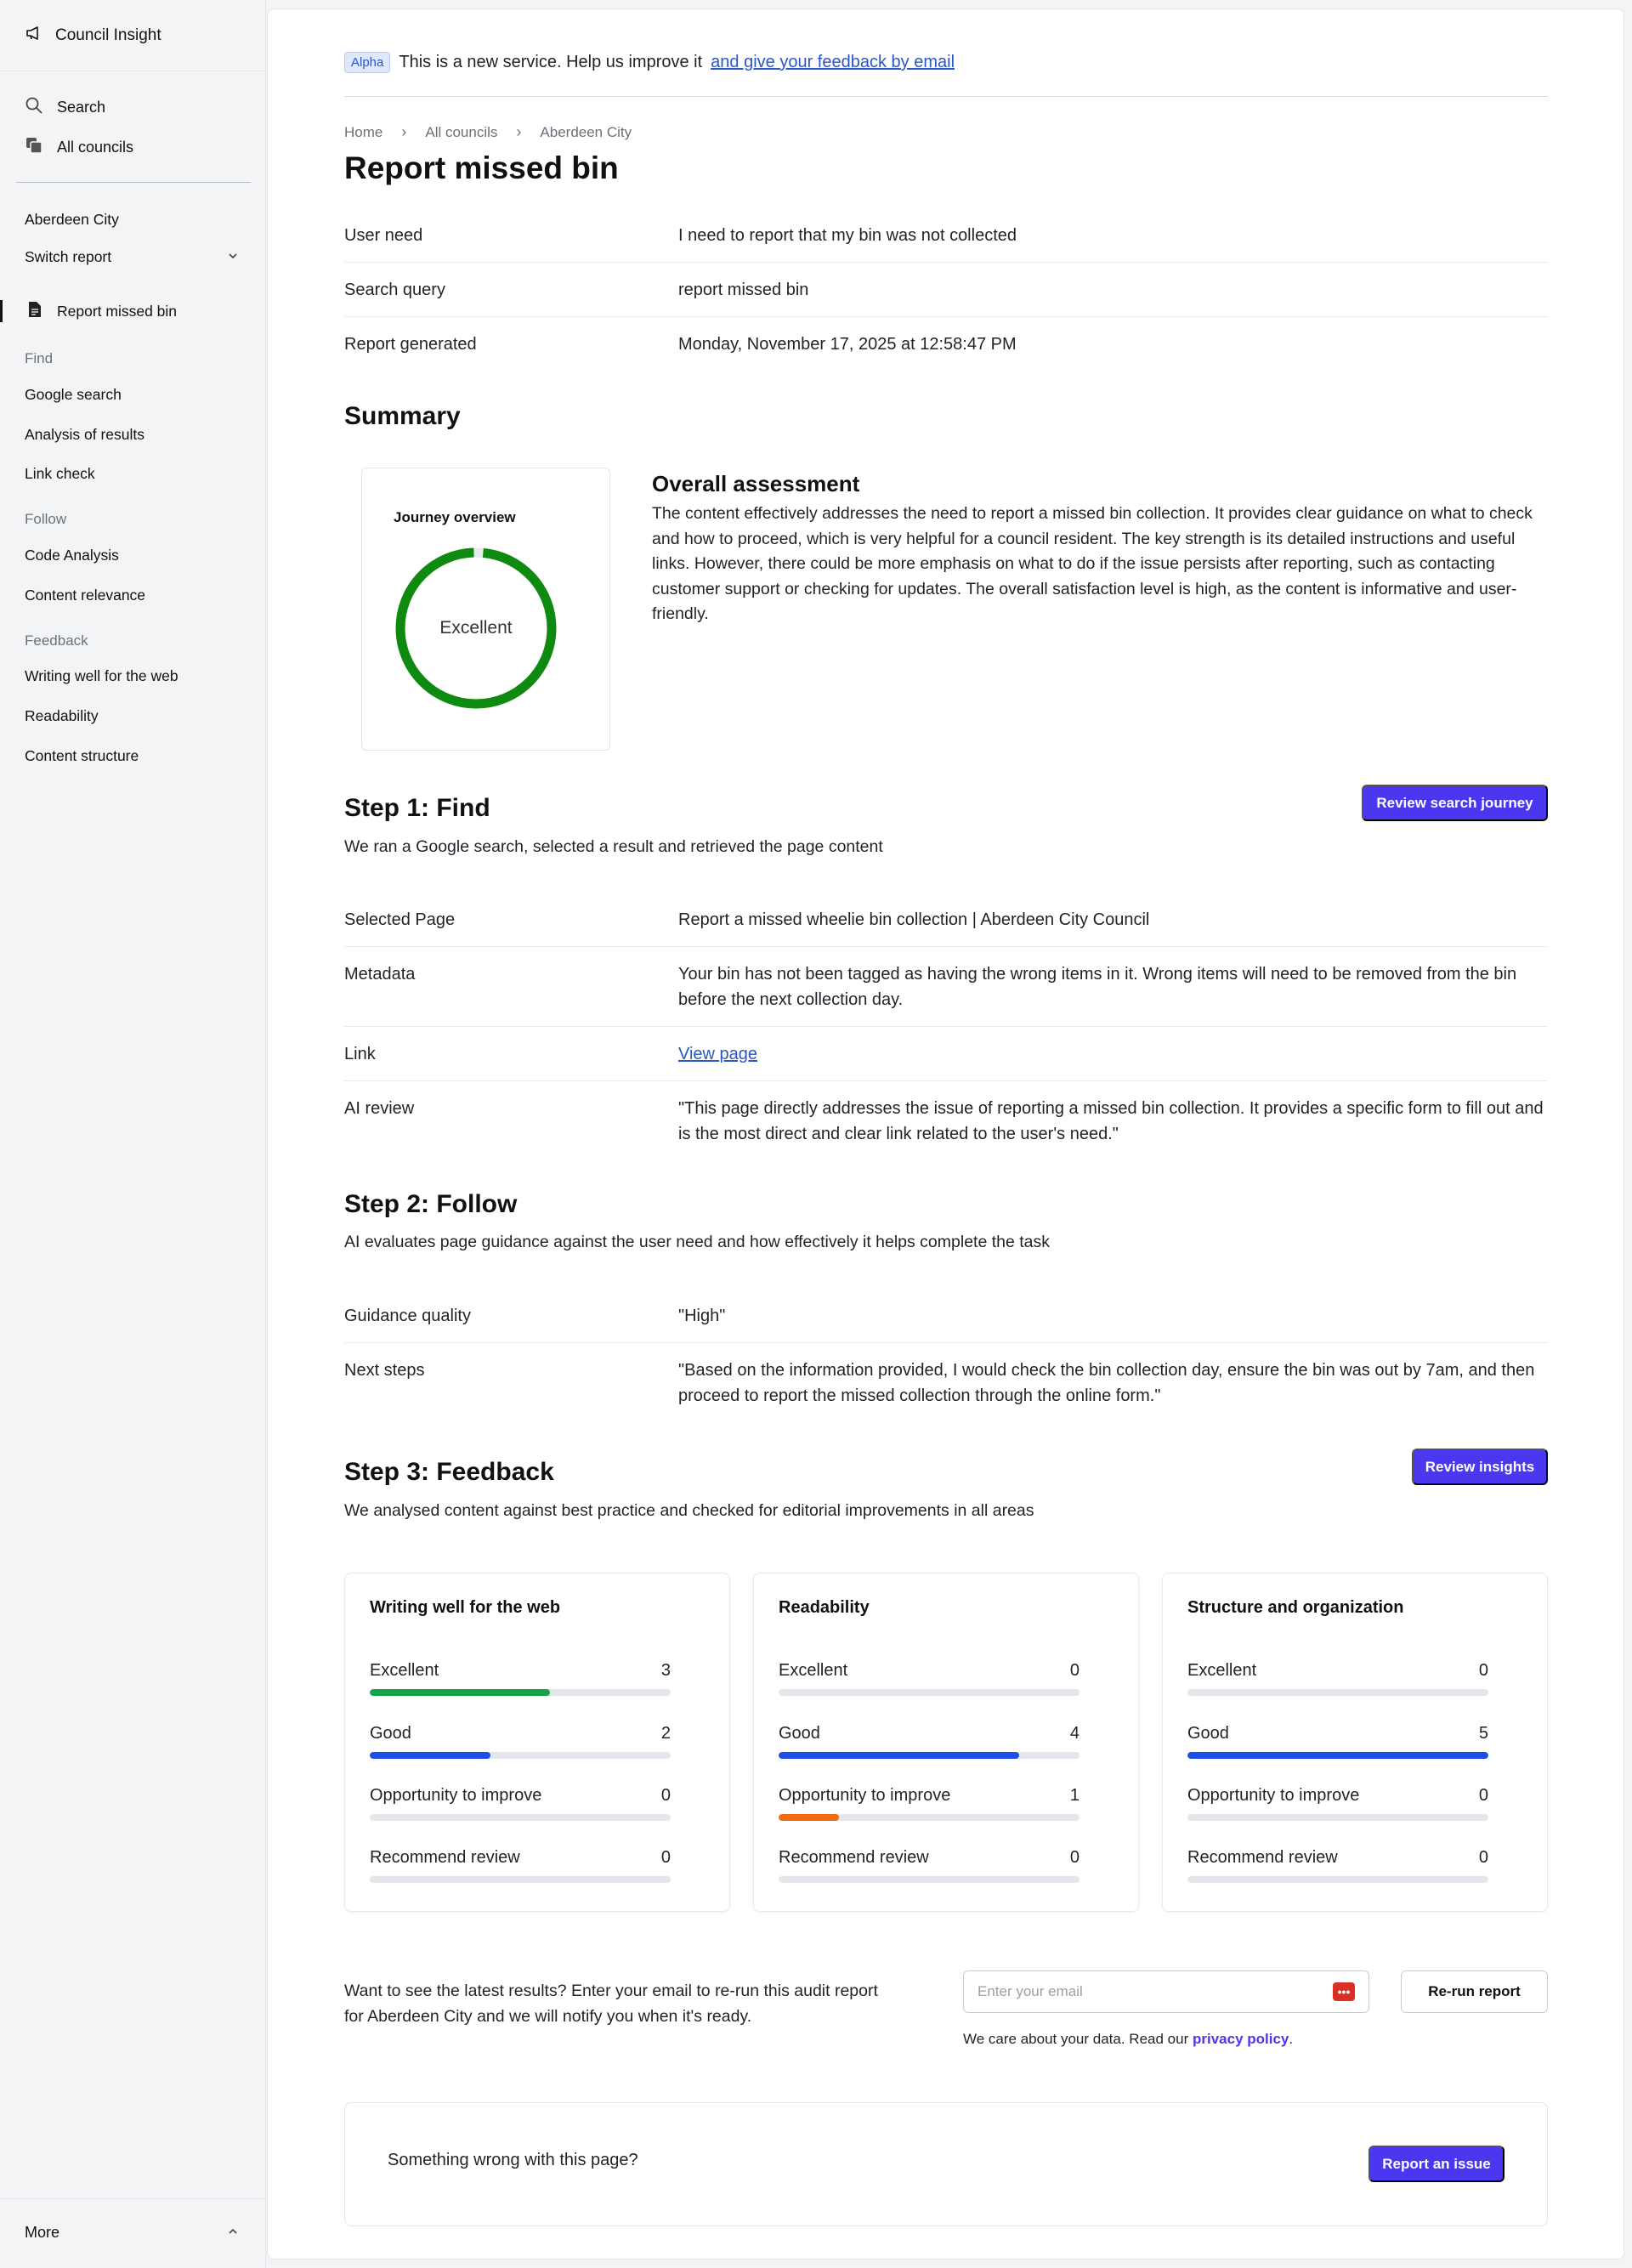 The image size is (1632, 2268). What do you see at coordinates (380, 974) in the screenshot?
I see `detail-key: Metadata` at bounding box center [380, 974].